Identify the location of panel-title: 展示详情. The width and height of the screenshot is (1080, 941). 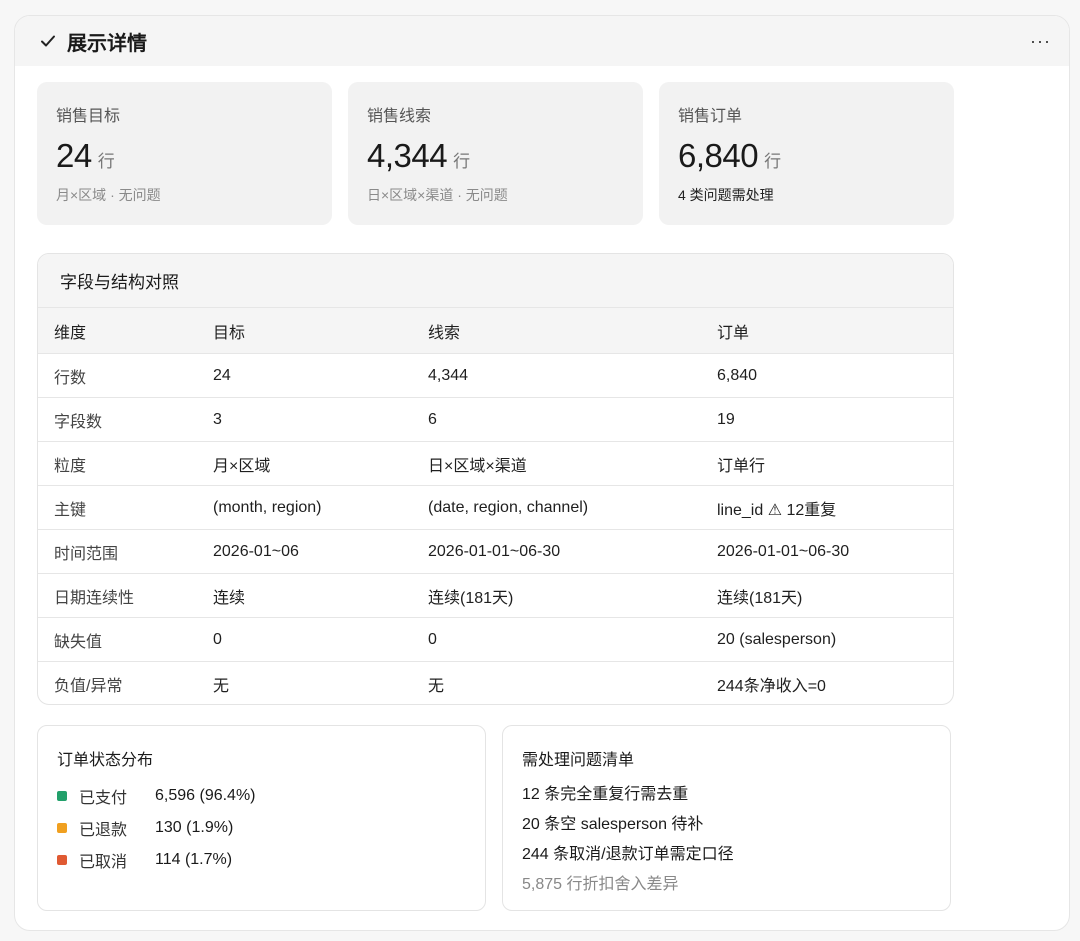
(107, 43).